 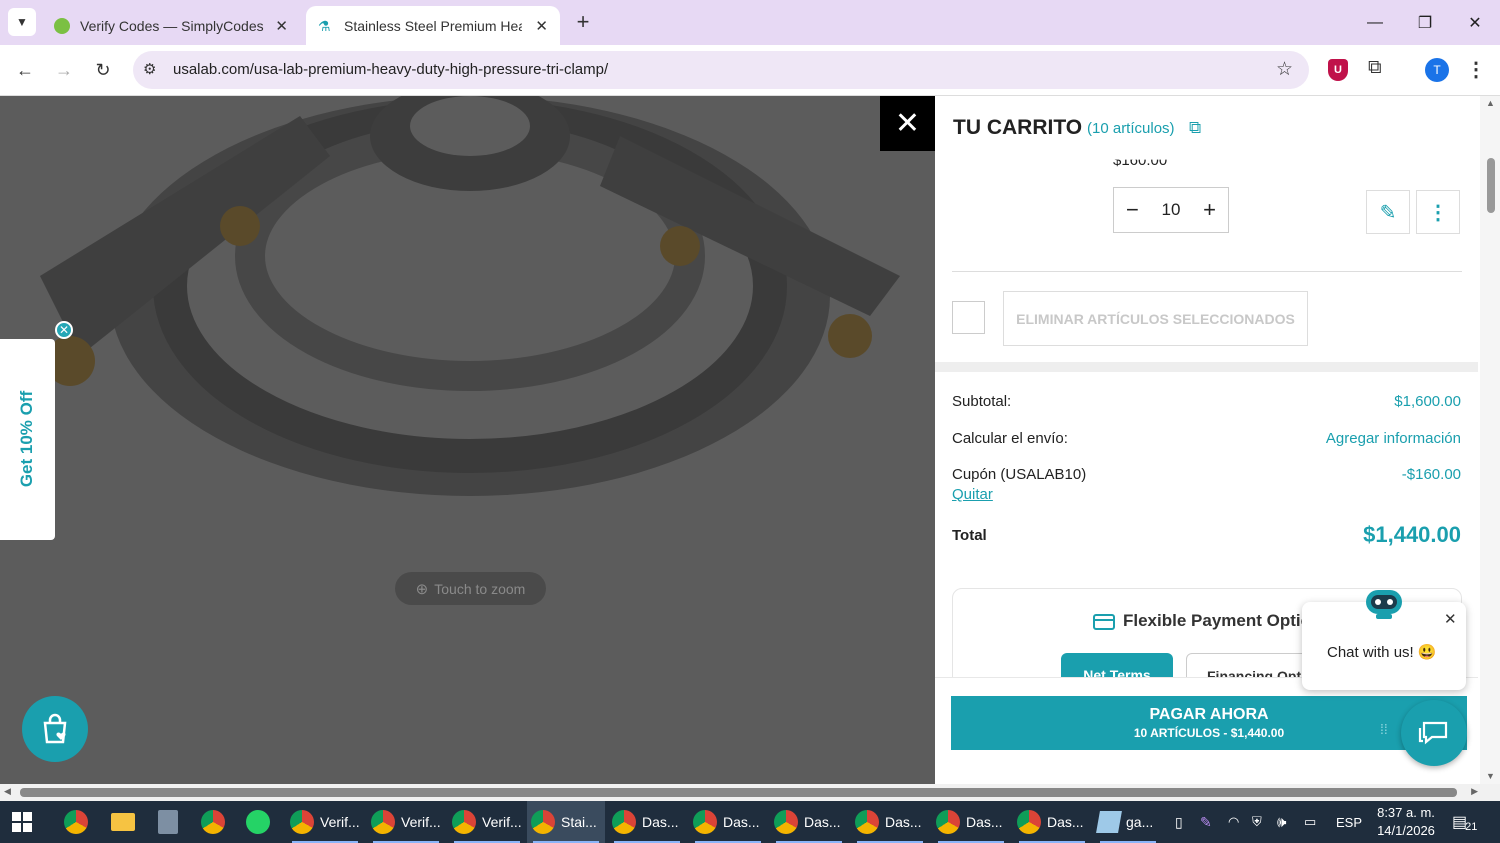 I want to click on decrease-quantity-icon: −, so click(x=1132, y=210).